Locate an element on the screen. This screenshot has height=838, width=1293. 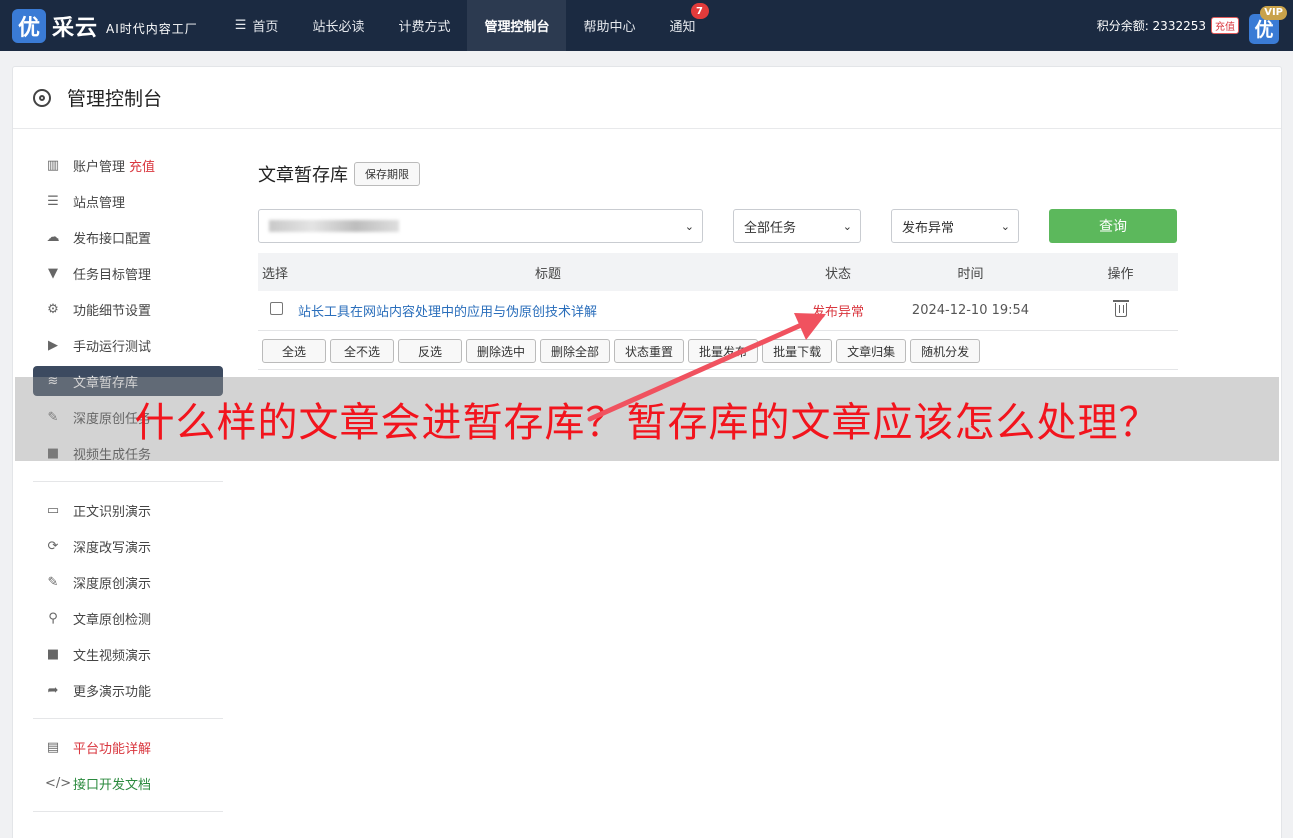
overlay-banner: 什么样的文章会进暂存库？暂存库的文章应该怎么处理？ is located at coordinates (647, 419).